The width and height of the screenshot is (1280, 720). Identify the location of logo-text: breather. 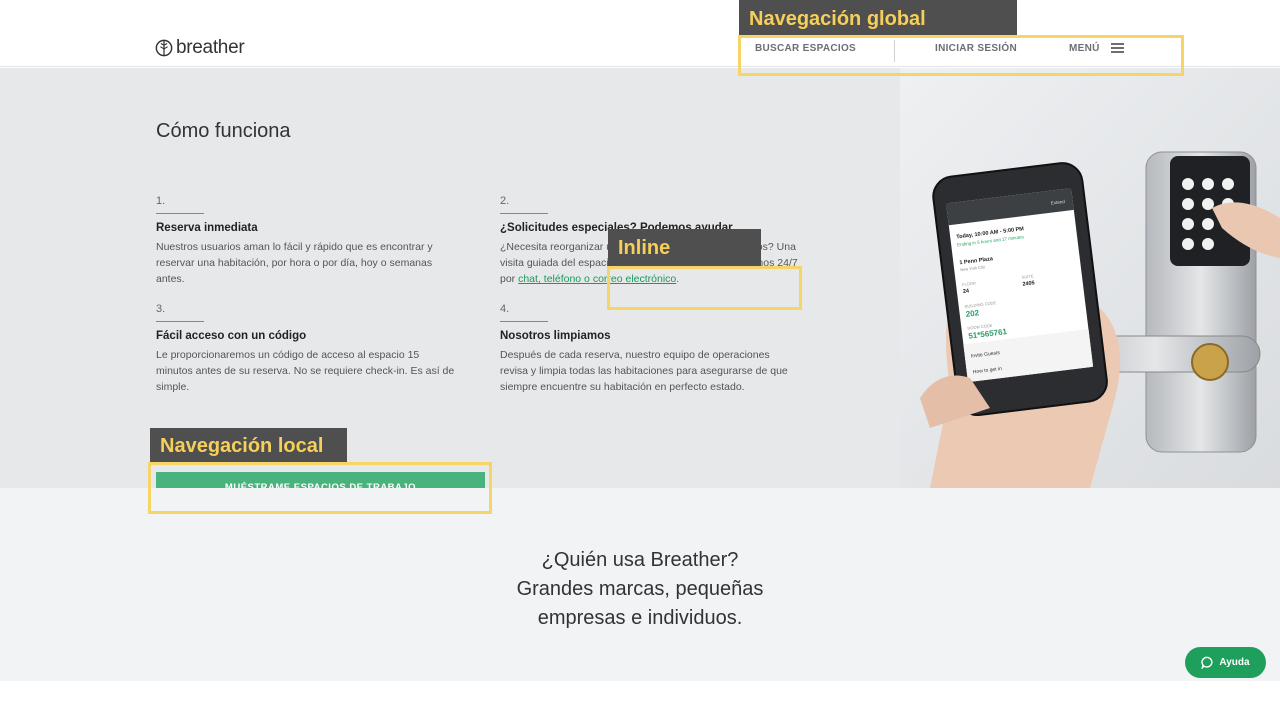
(210, 47).